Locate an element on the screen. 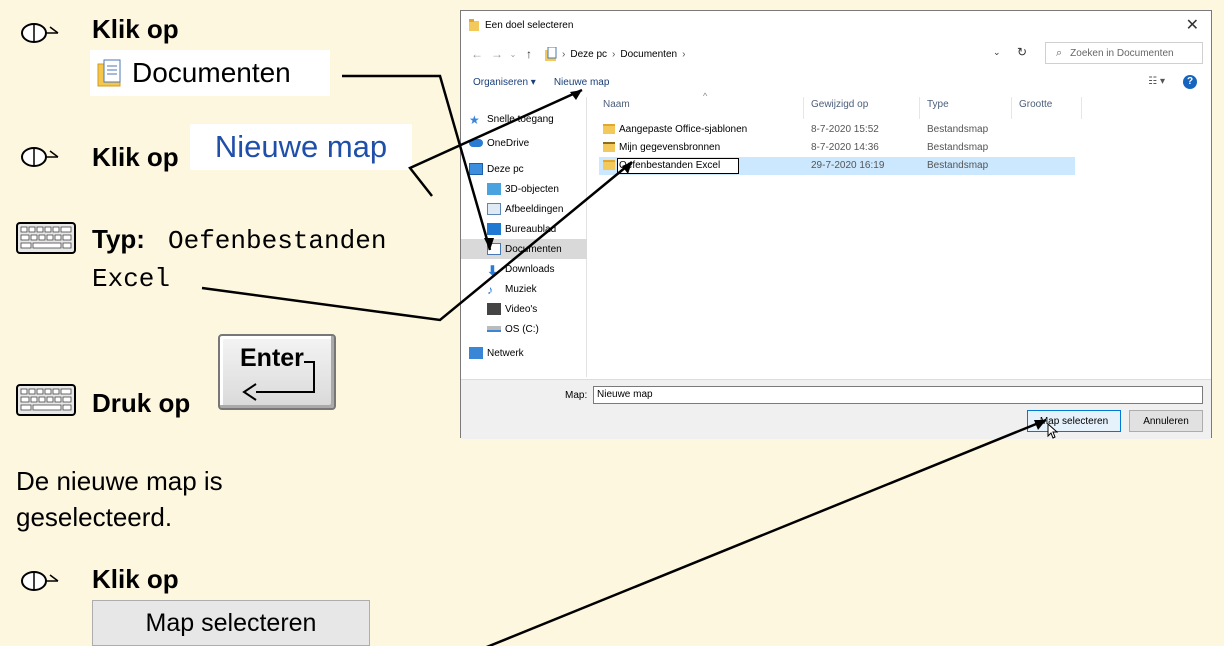 The height and width of the screenshot is (646, 1224). nav-item-network: Netwerk is located at coordinates (524, 353).